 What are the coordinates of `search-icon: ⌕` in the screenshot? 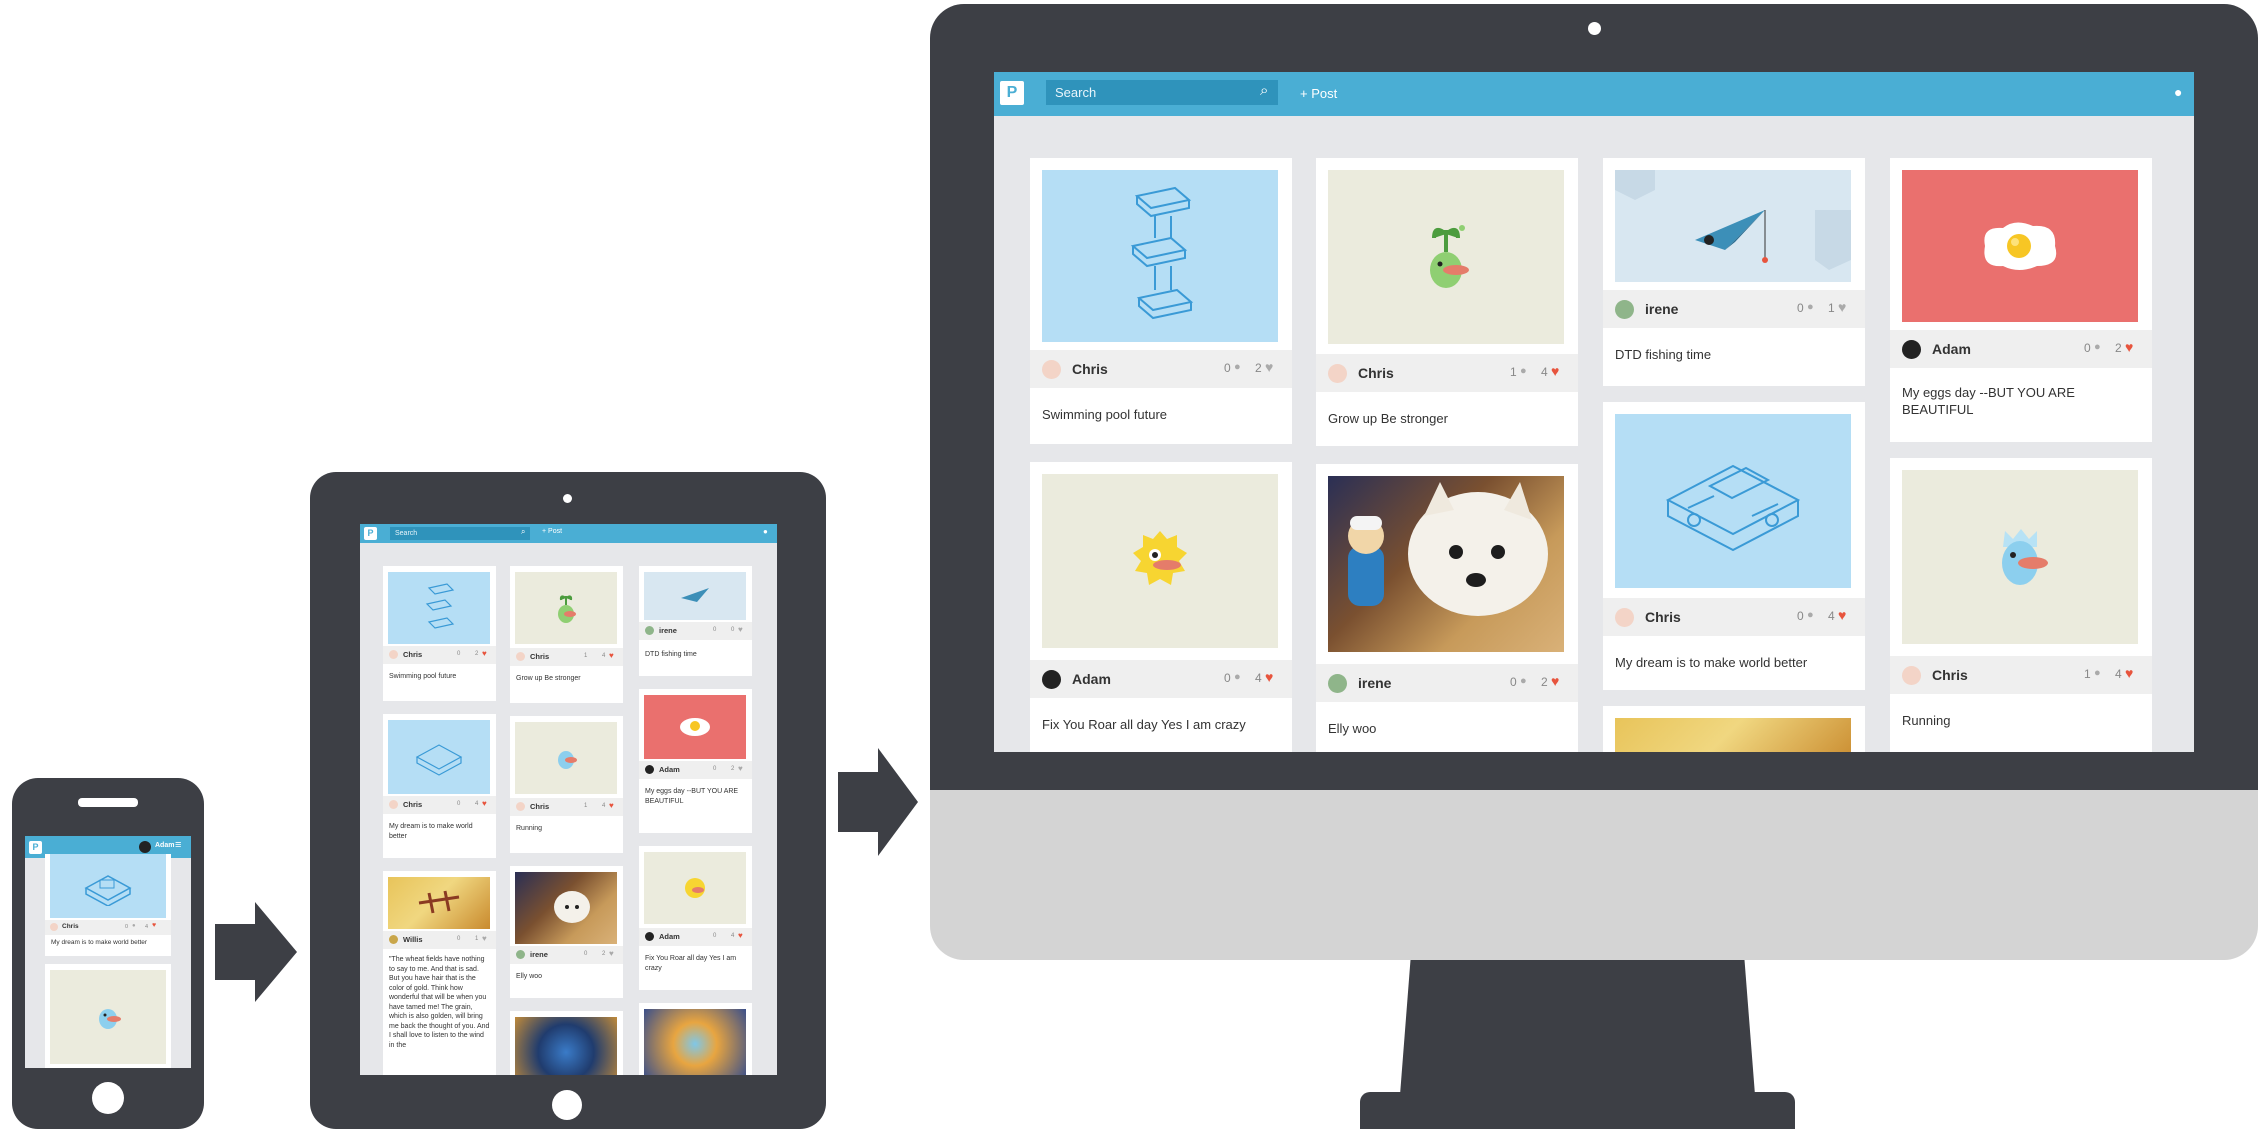 It's located at (1264, 90).